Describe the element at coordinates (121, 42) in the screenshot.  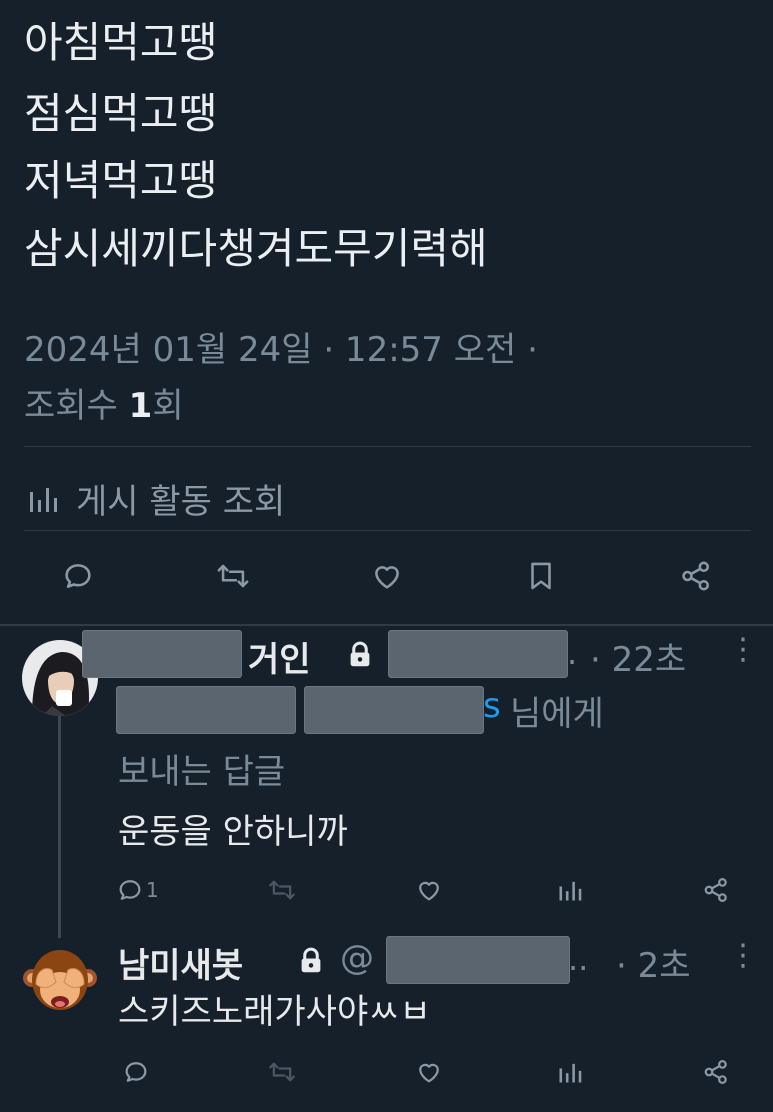
I see `tweet-text-line-1: 아침먹고땡` at that location.